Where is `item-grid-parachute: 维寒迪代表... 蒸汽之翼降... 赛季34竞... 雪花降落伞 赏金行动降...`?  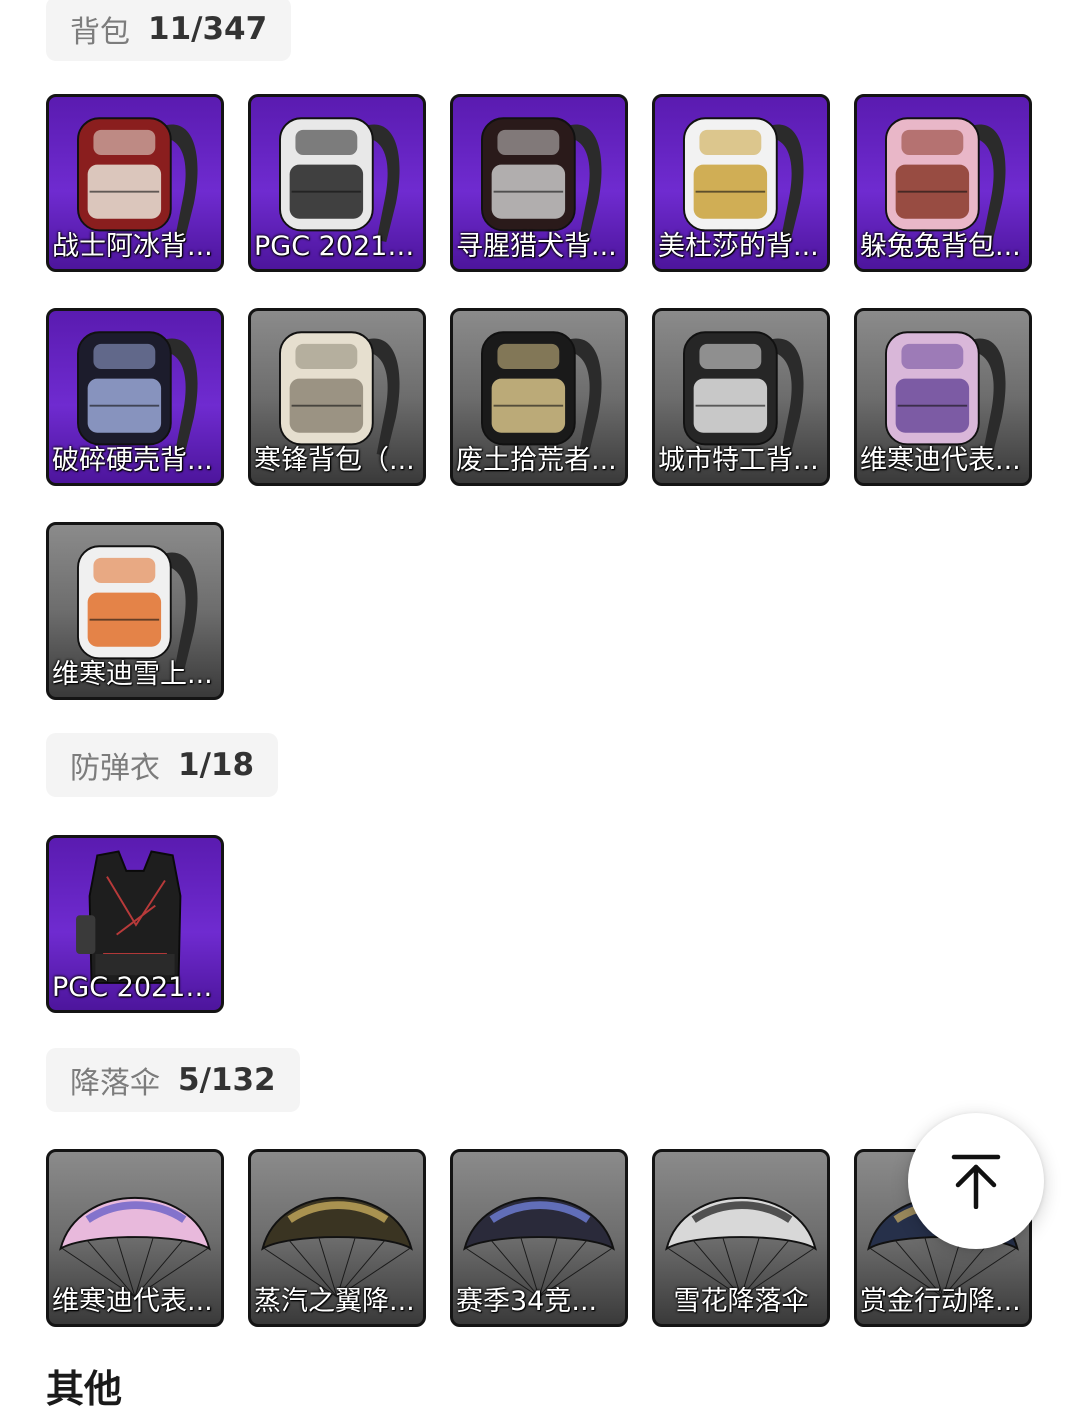 item-grid-parachute: 维寒迪代表... 蒸汽之翼降... 赛季34竞... 雪花降落伞 赏金行动降... is located at coordinates (539, 1238).